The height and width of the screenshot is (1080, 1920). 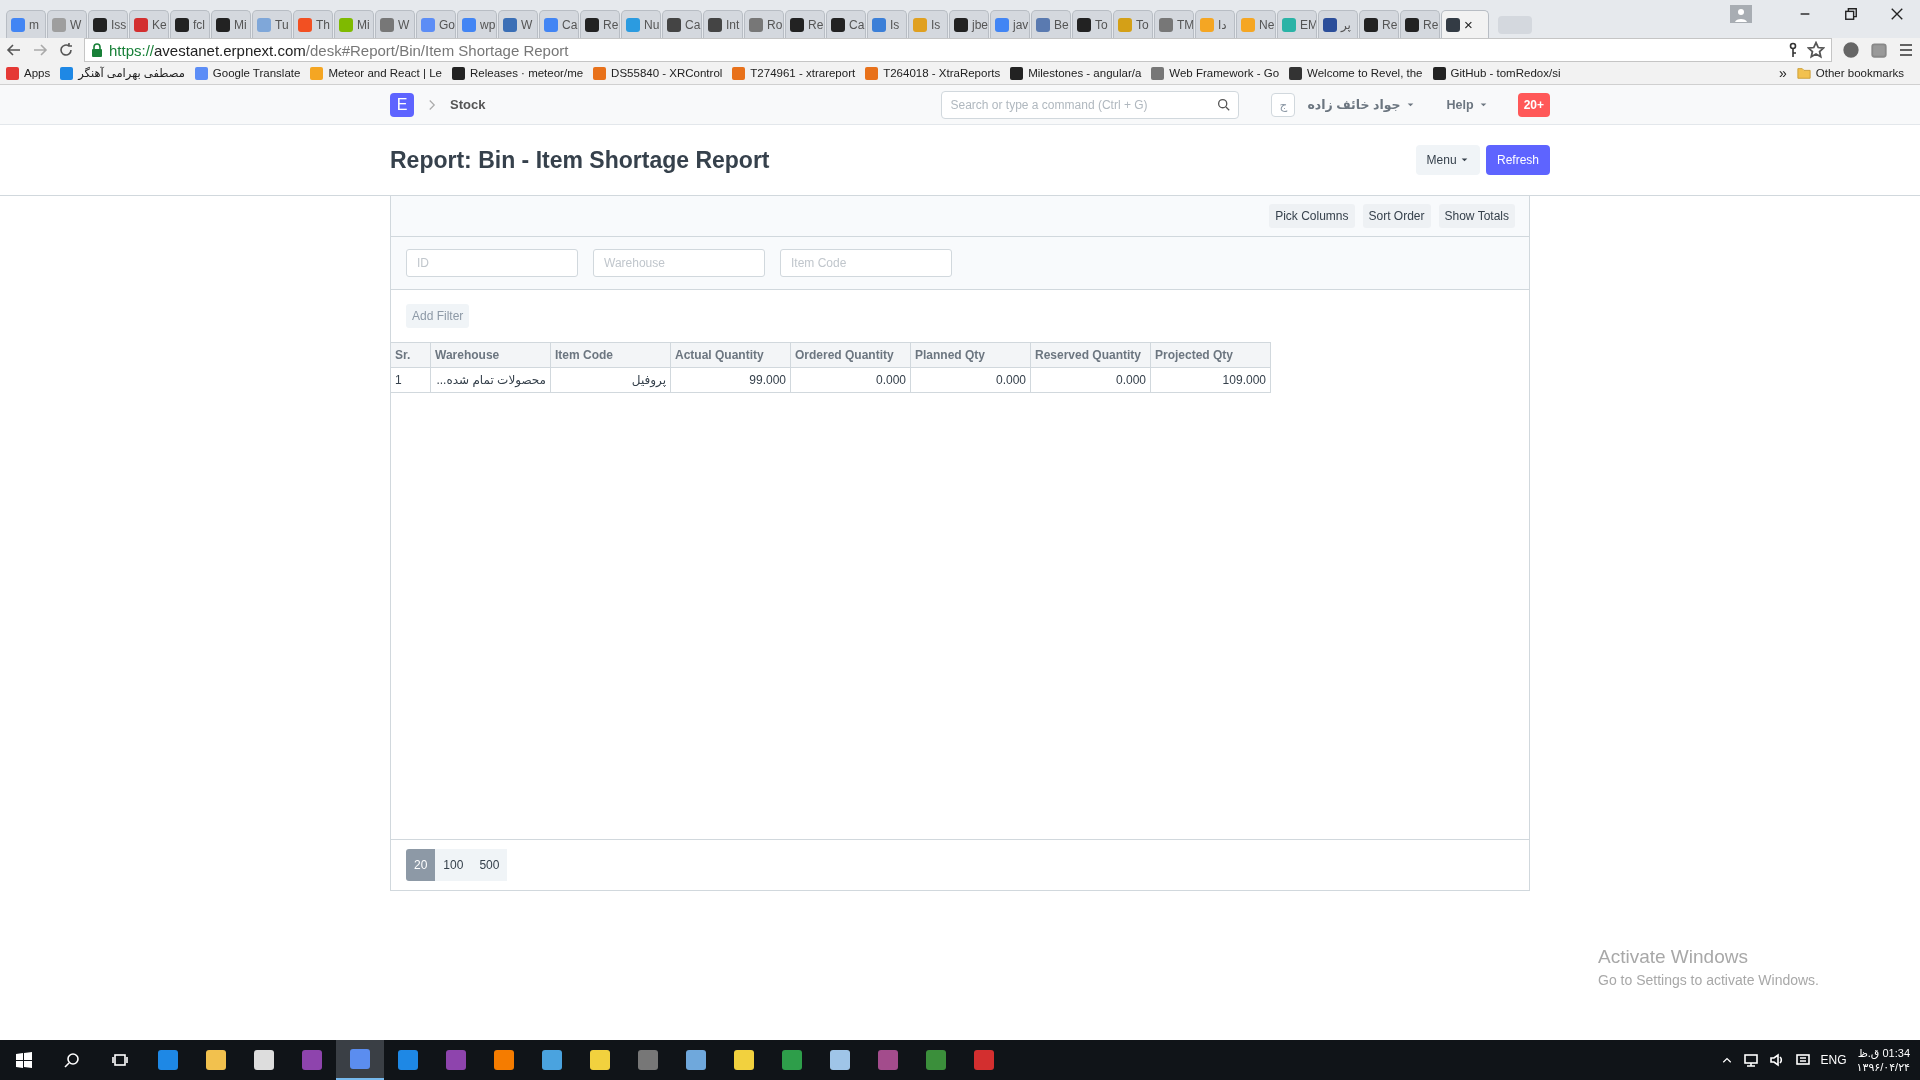 What do you see at coordinates (97, 50) in the screenshot?
I see `lock-icon` at bounding box center [97, 50].